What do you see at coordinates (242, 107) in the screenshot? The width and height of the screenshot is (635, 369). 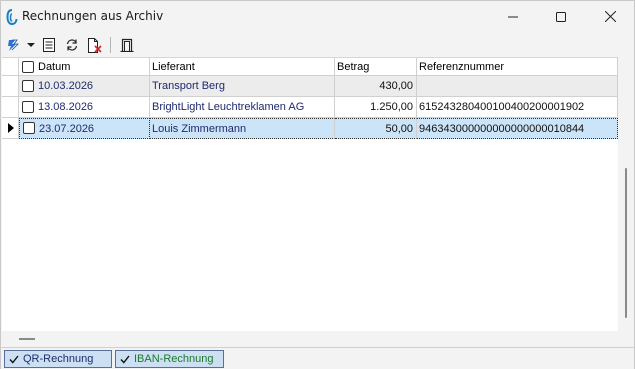 I see `cell-lieferant: BrightLight Leuchtreklamen AG` at bounding box center [242, 107].